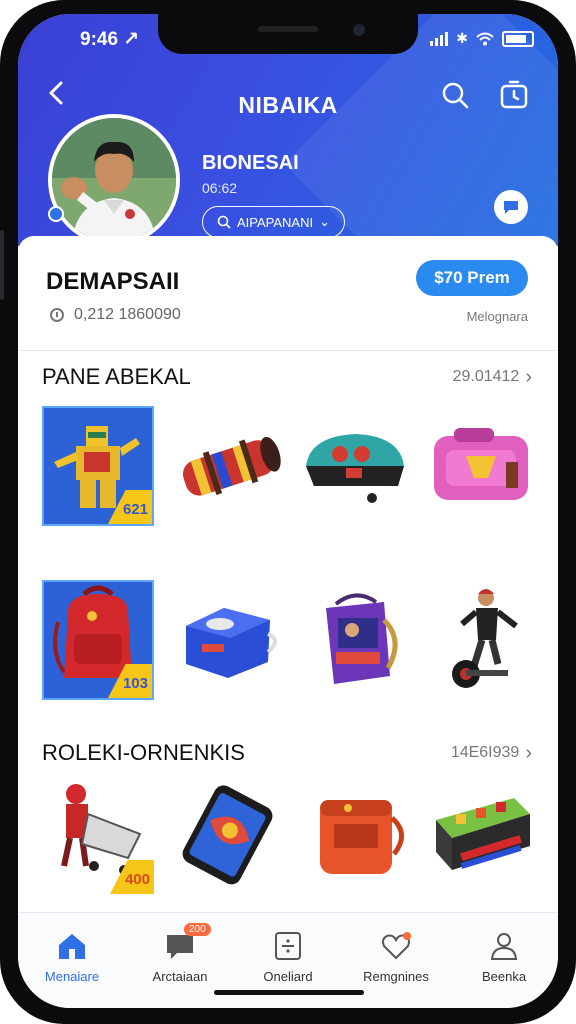 The height and width of the screenshot is (1024, 576). What do you see at coordinates (514, 94) in the screenshot?
I see `timer-icon` at bounding box center [514, 94].